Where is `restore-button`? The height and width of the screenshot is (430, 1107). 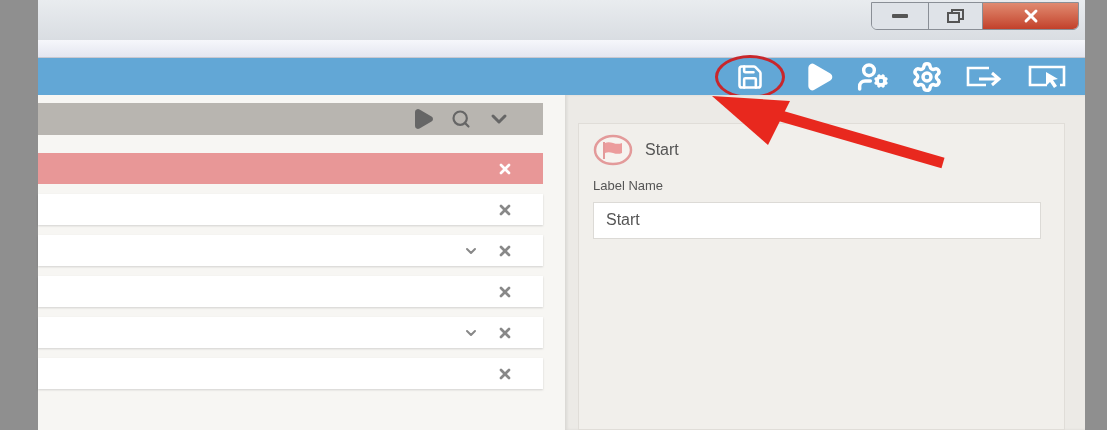
restore-button is located at coordinates (956, 16).